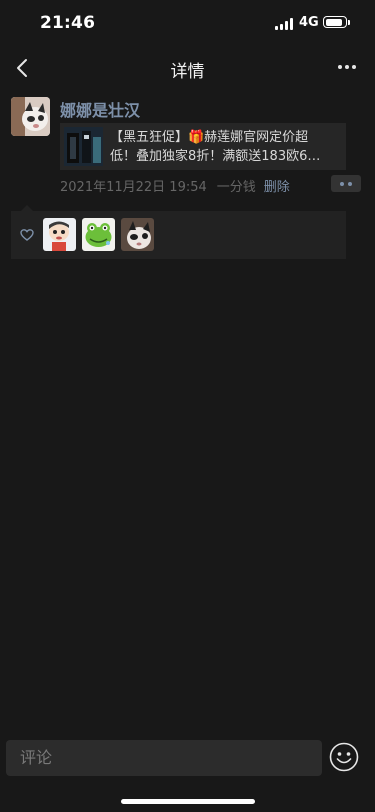 The height and width of the screenshot is (812, 375). I want to click on post-timestamp: 2021年11月22日 19:54, so click(133, 187).